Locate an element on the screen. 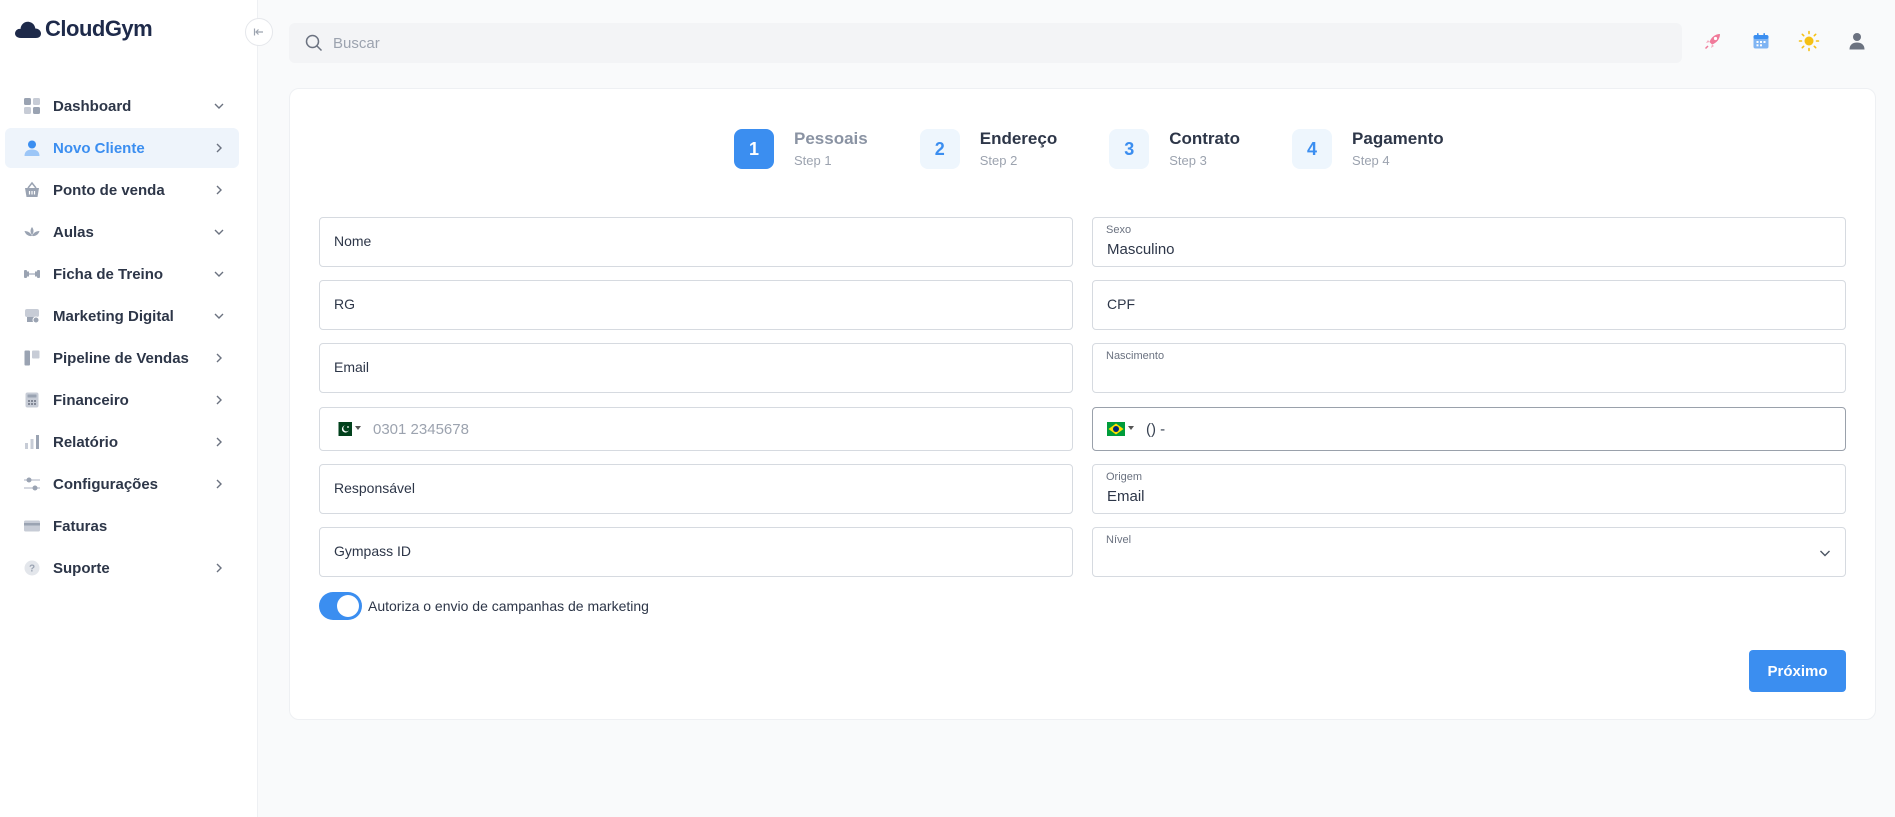 The height and width of the screenshot is (817, 1895). origem-label: Origem is located at coordinates (1124, 477).